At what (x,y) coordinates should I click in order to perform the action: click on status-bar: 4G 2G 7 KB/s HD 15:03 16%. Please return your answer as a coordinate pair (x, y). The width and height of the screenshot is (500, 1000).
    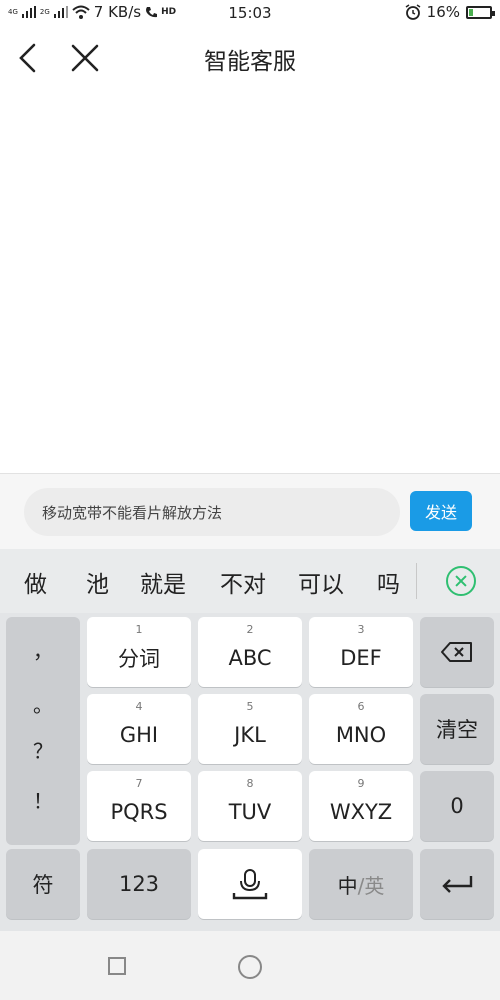
    Looking at the image, I should click on (250, 13).